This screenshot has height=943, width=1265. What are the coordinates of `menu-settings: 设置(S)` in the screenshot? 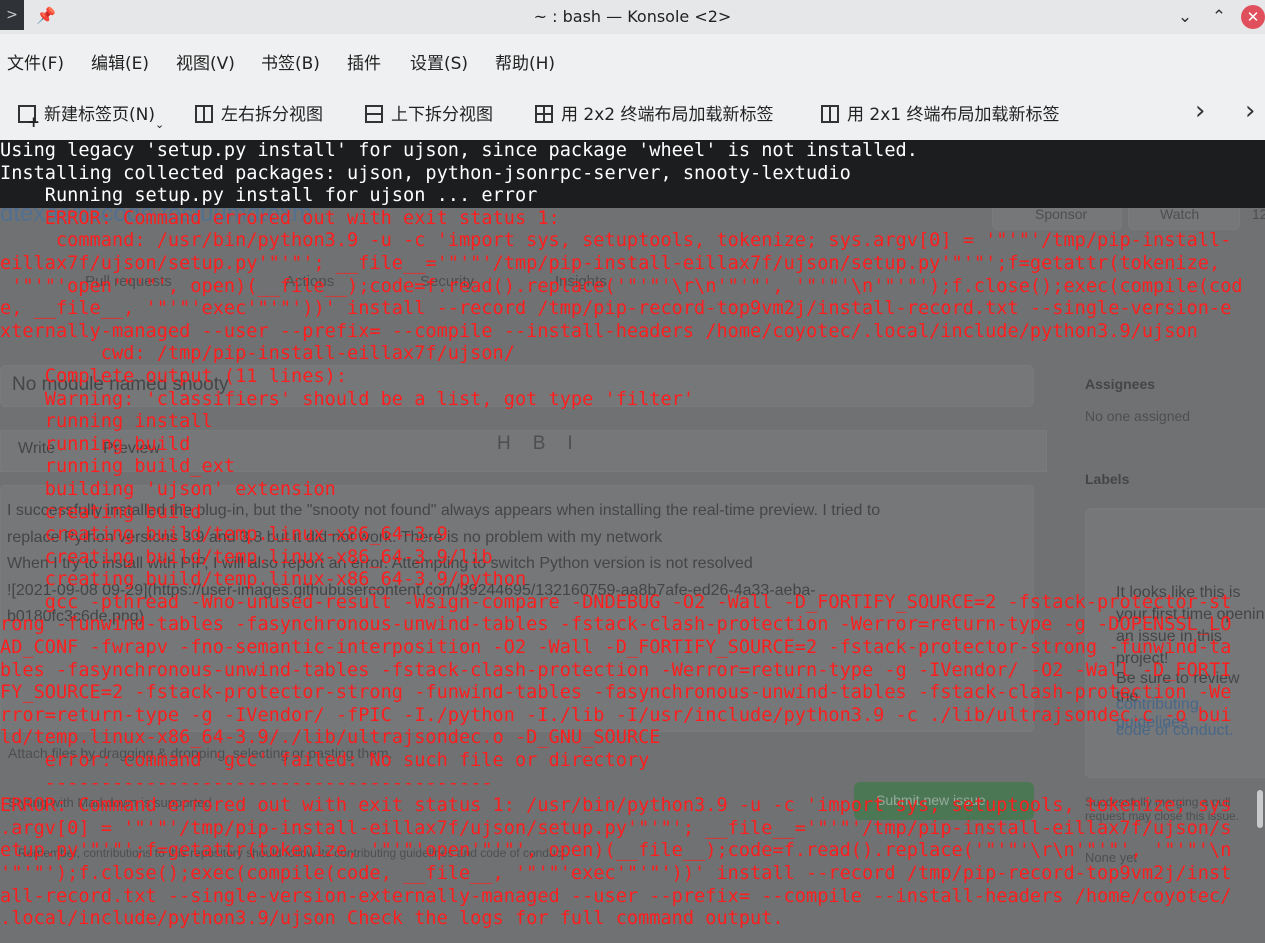 It's located at (439, 61).